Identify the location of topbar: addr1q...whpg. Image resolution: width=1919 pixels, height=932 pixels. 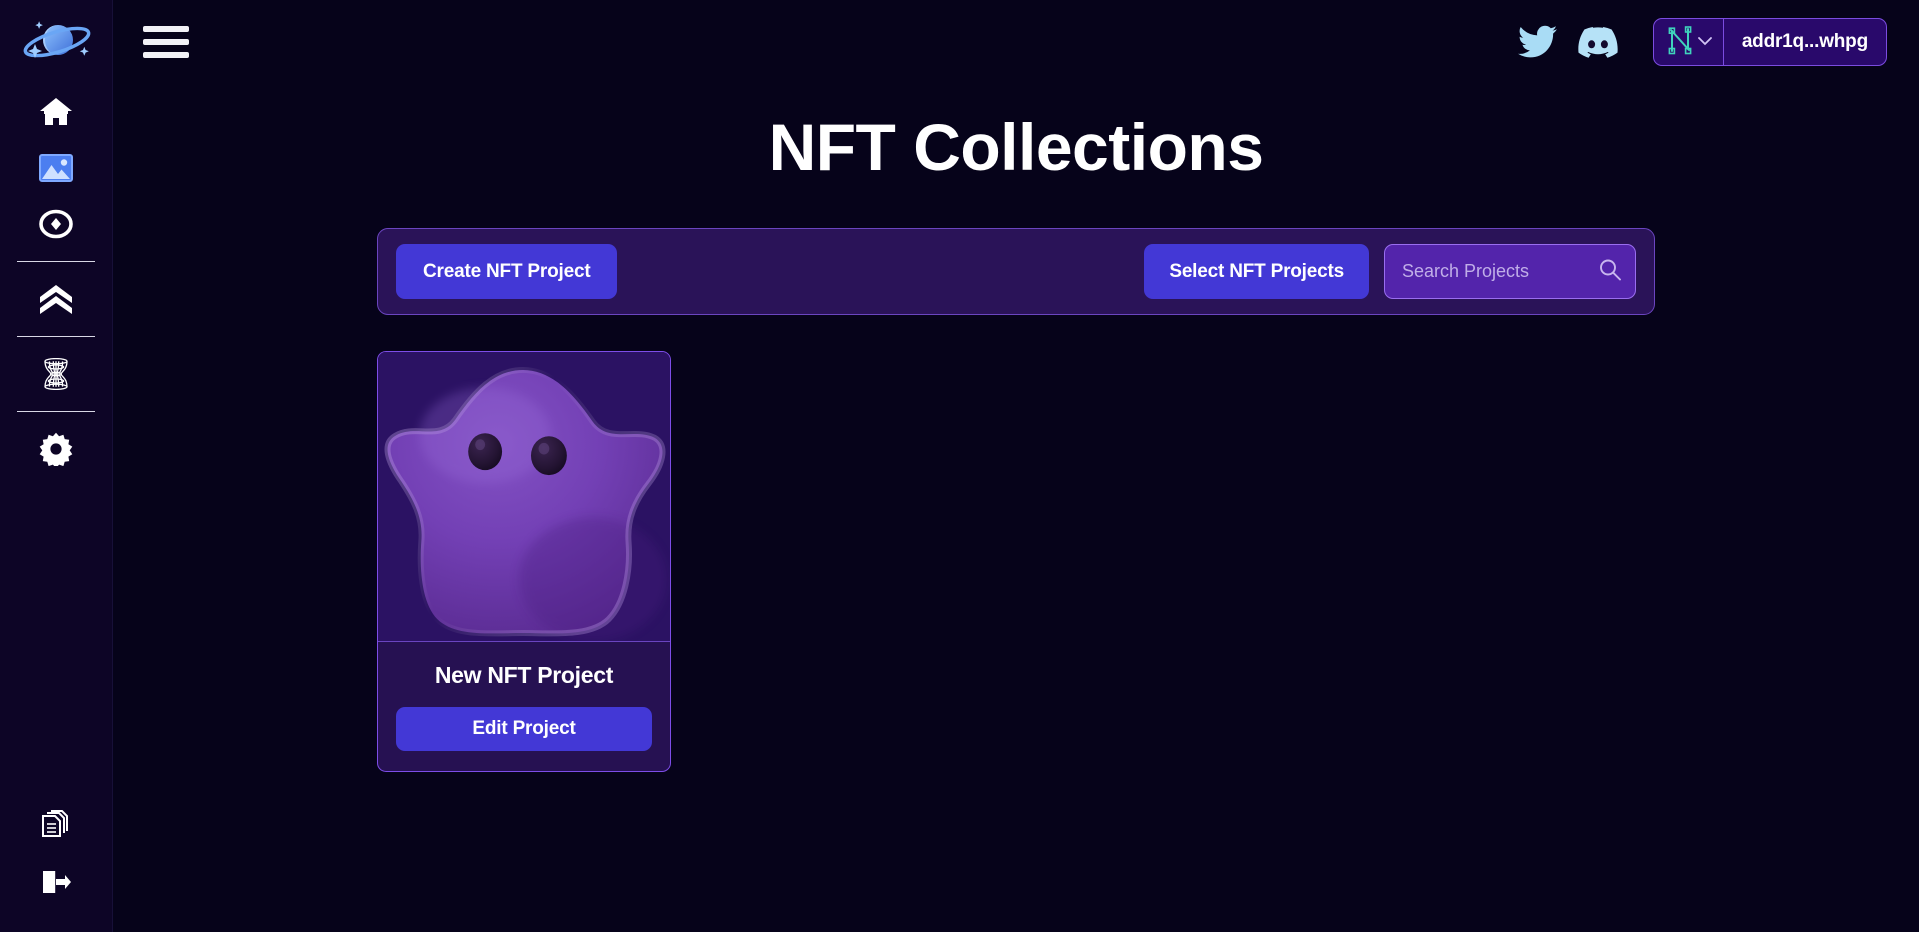
(1016, 42).